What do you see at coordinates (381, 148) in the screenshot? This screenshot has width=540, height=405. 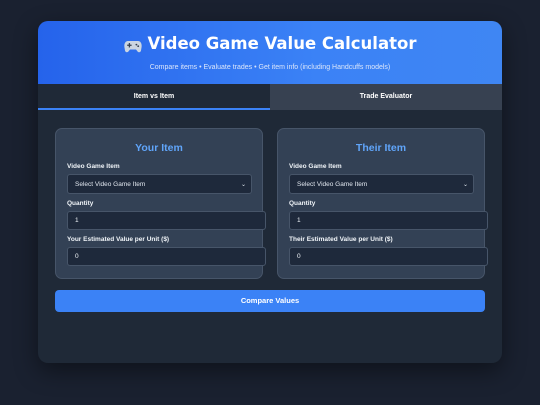 I see `their-item-title: Their Item` at bounding box center [381, 148].